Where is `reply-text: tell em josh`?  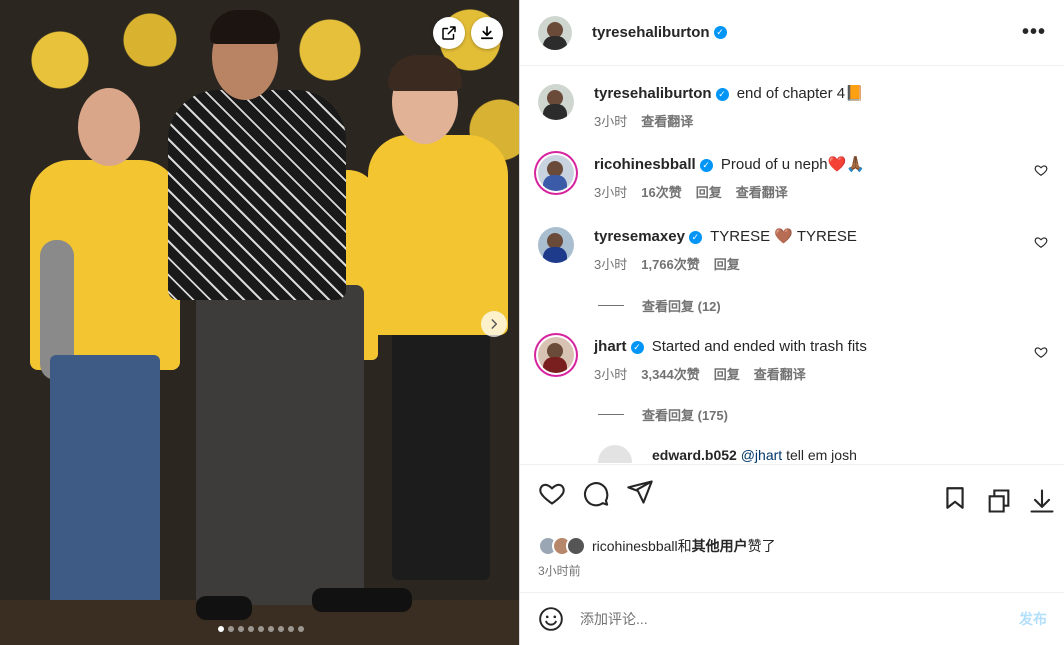
reply-text: tell em josh is located at coordinates (821, 455).